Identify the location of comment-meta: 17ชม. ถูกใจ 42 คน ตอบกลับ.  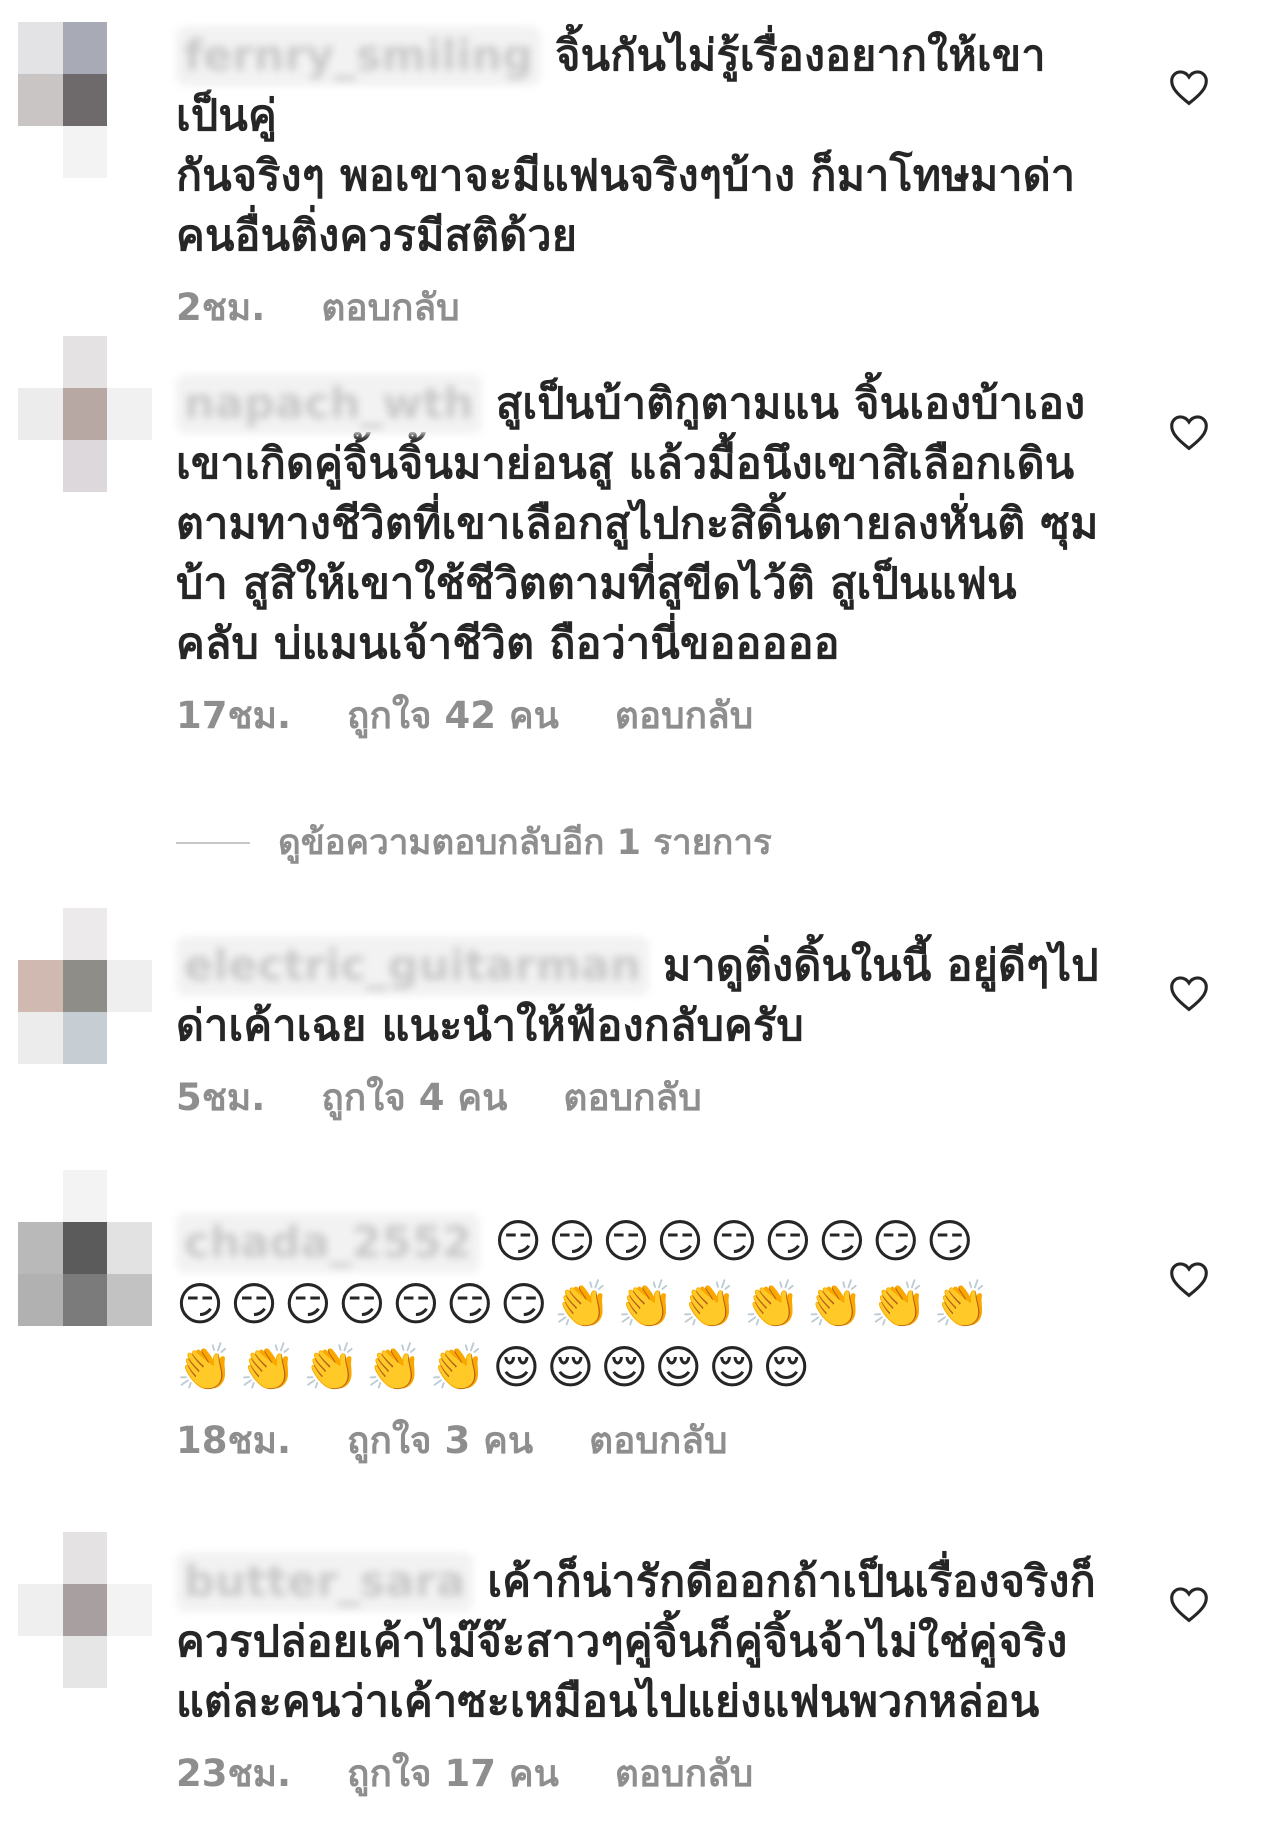
(641, 715).